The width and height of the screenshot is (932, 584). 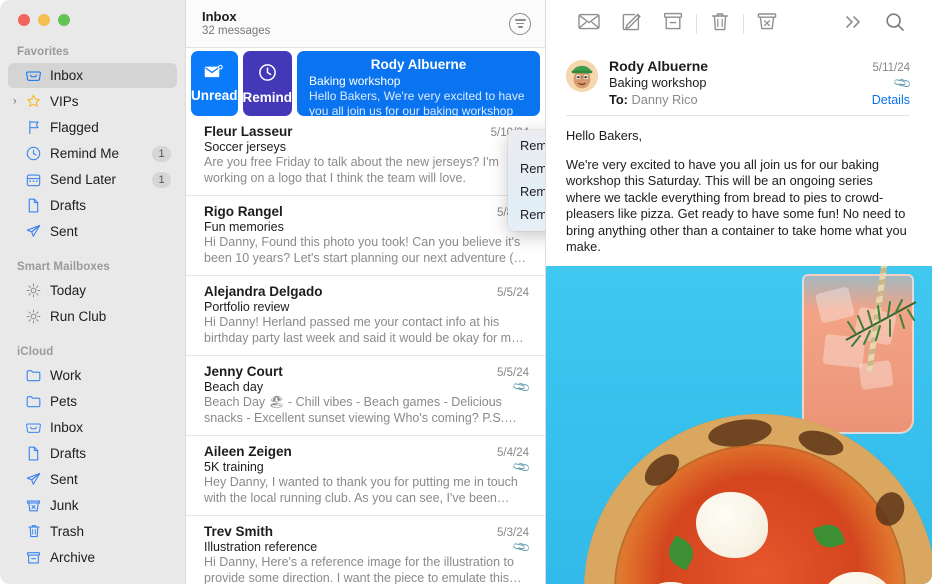 I want to click on sidebar-item-archive: Archive, so click(x=92, y=557).